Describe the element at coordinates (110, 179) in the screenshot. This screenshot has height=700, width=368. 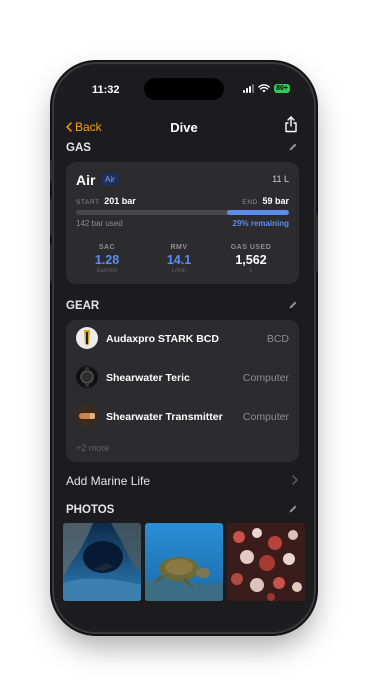
I see `gas-mix-badge: Air` at that location.